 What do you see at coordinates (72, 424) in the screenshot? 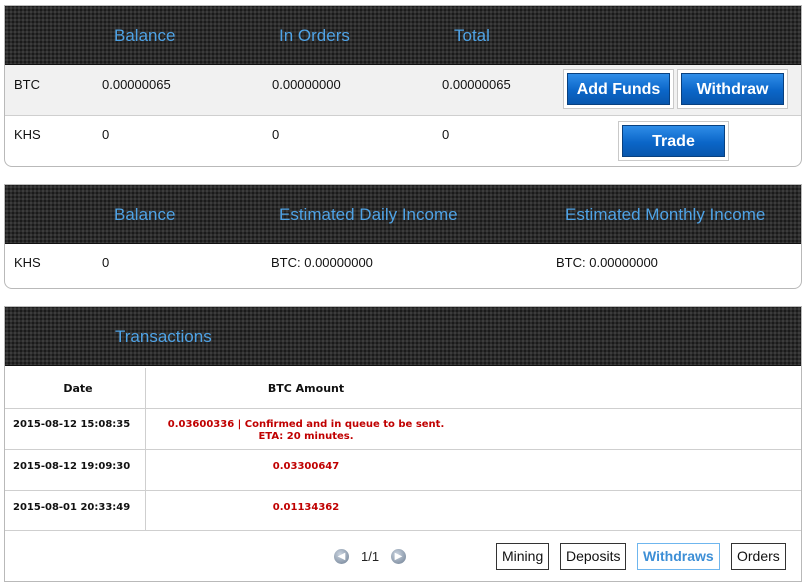
I see `transaction-date: 2015-08-12 15:08:35` at bounding box center [72, 424].